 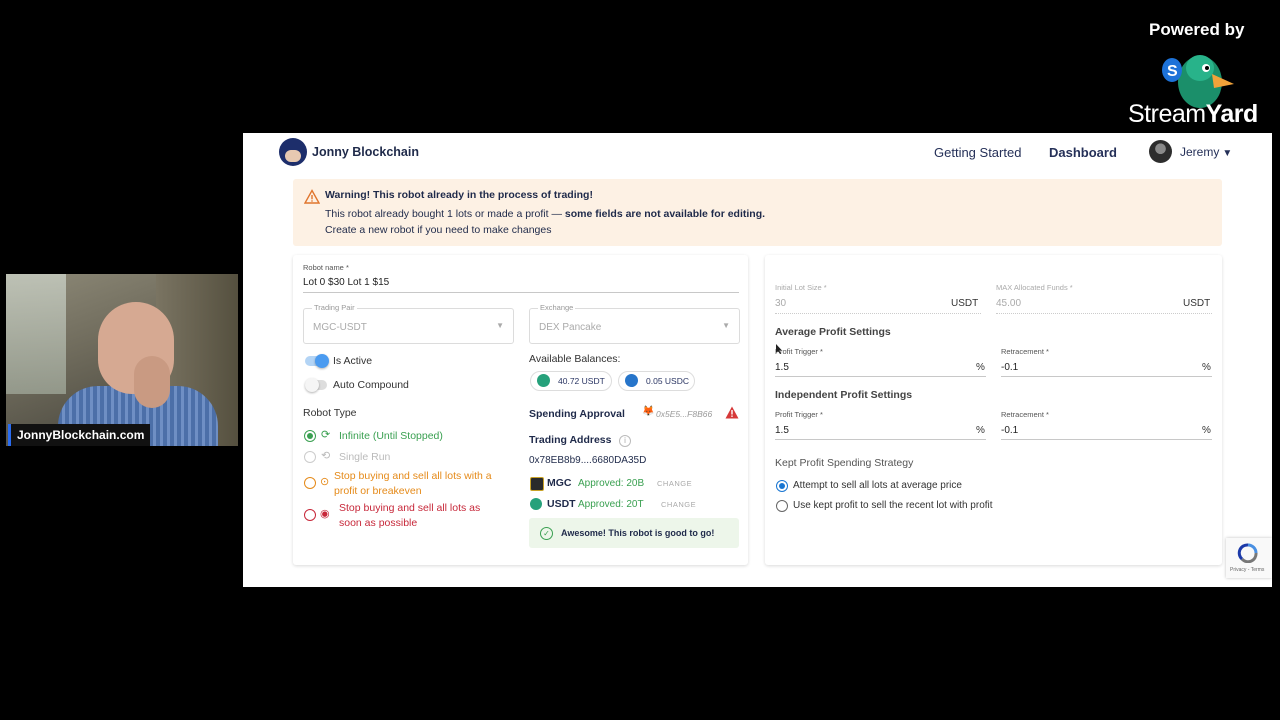 I want to click on svg-text: S, so click(x=1172, y=71).